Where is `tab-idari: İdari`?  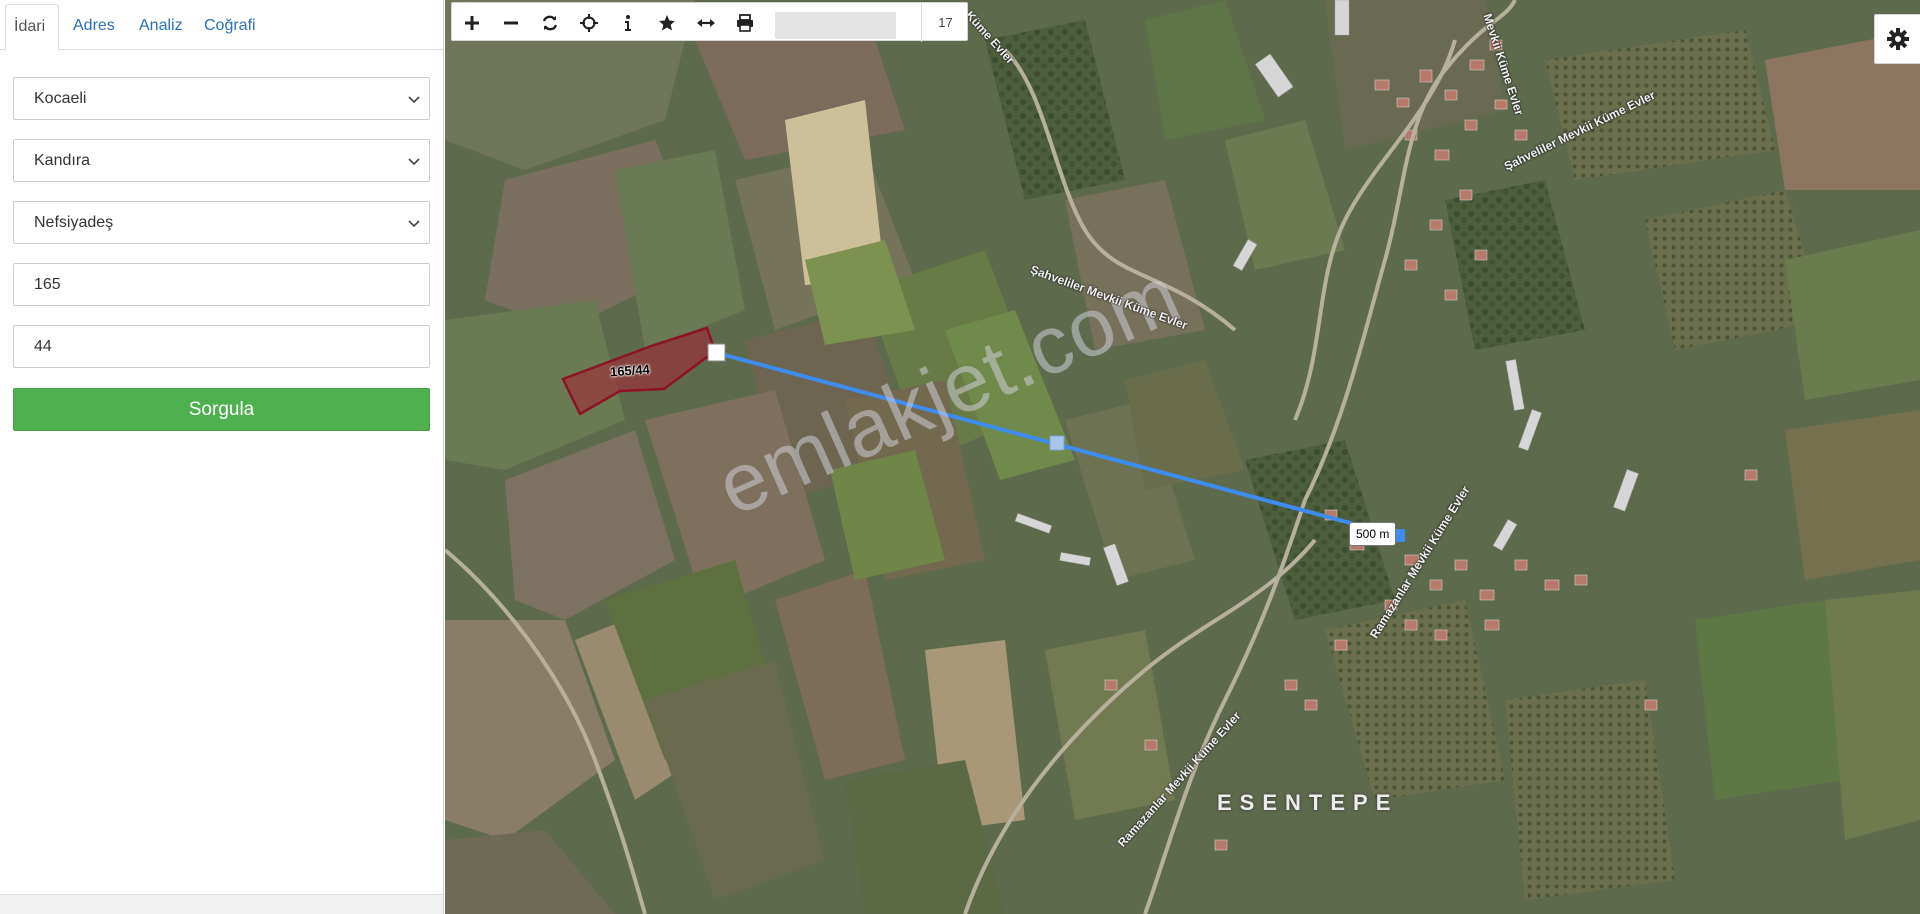 tab-idari: İdari is located at coordinates (32, 27).